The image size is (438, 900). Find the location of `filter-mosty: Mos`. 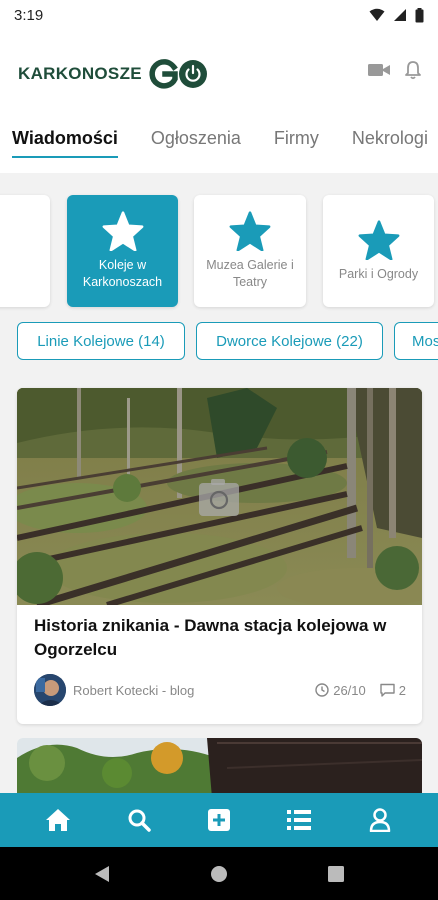

filter-mosty: Mos is located at coordinates (416, 341).